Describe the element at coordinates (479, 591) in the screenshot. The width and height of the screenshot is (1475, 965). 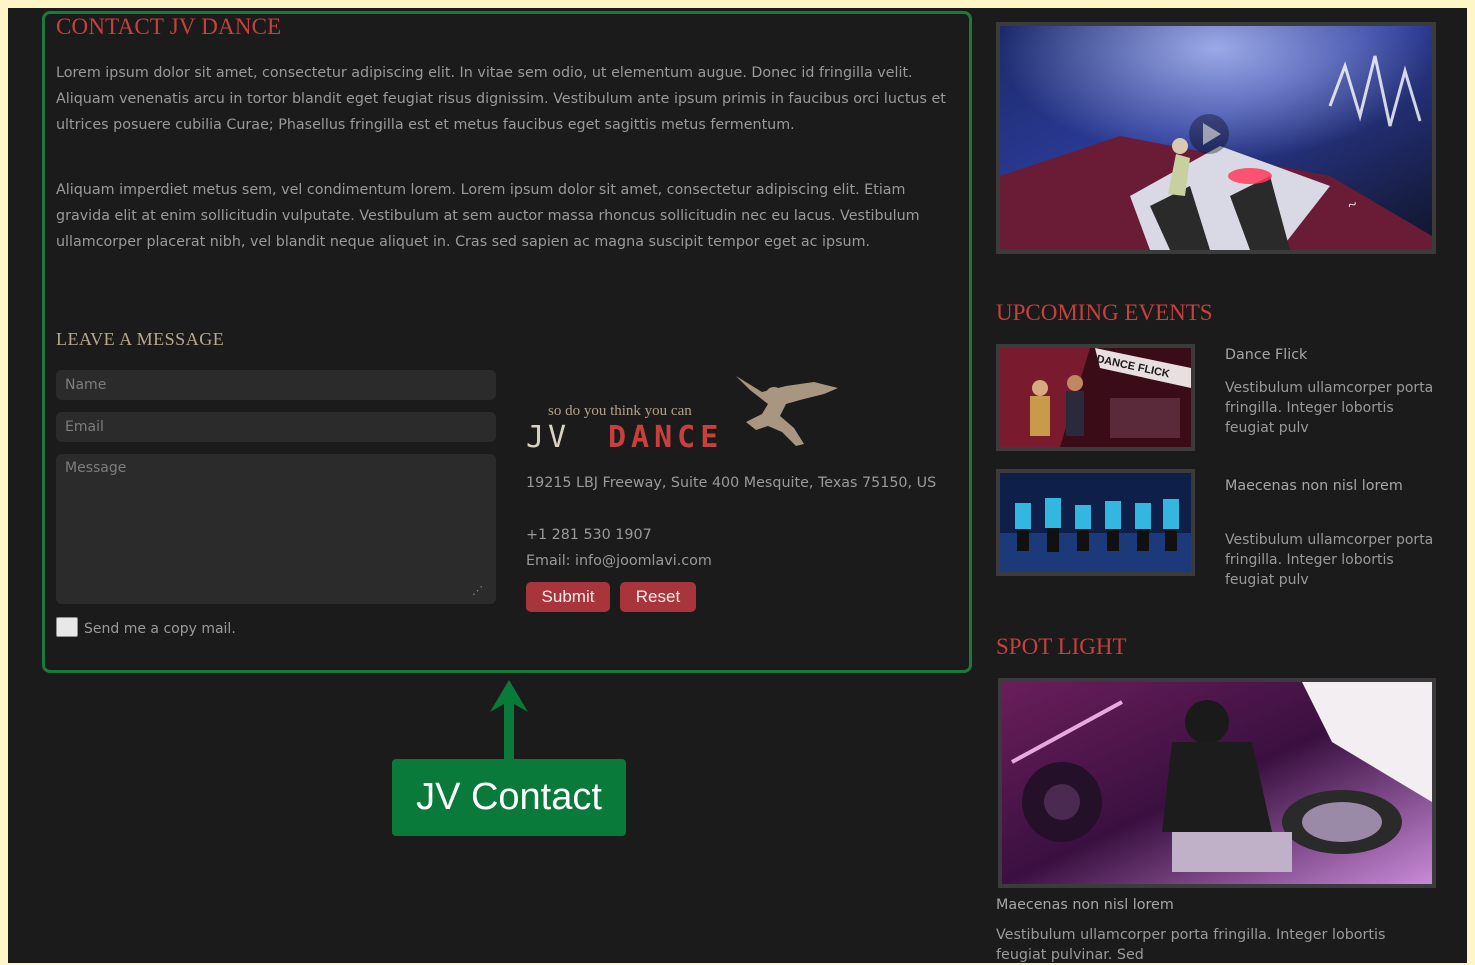
I see `resize-grip-icon: ⋰` at that location.